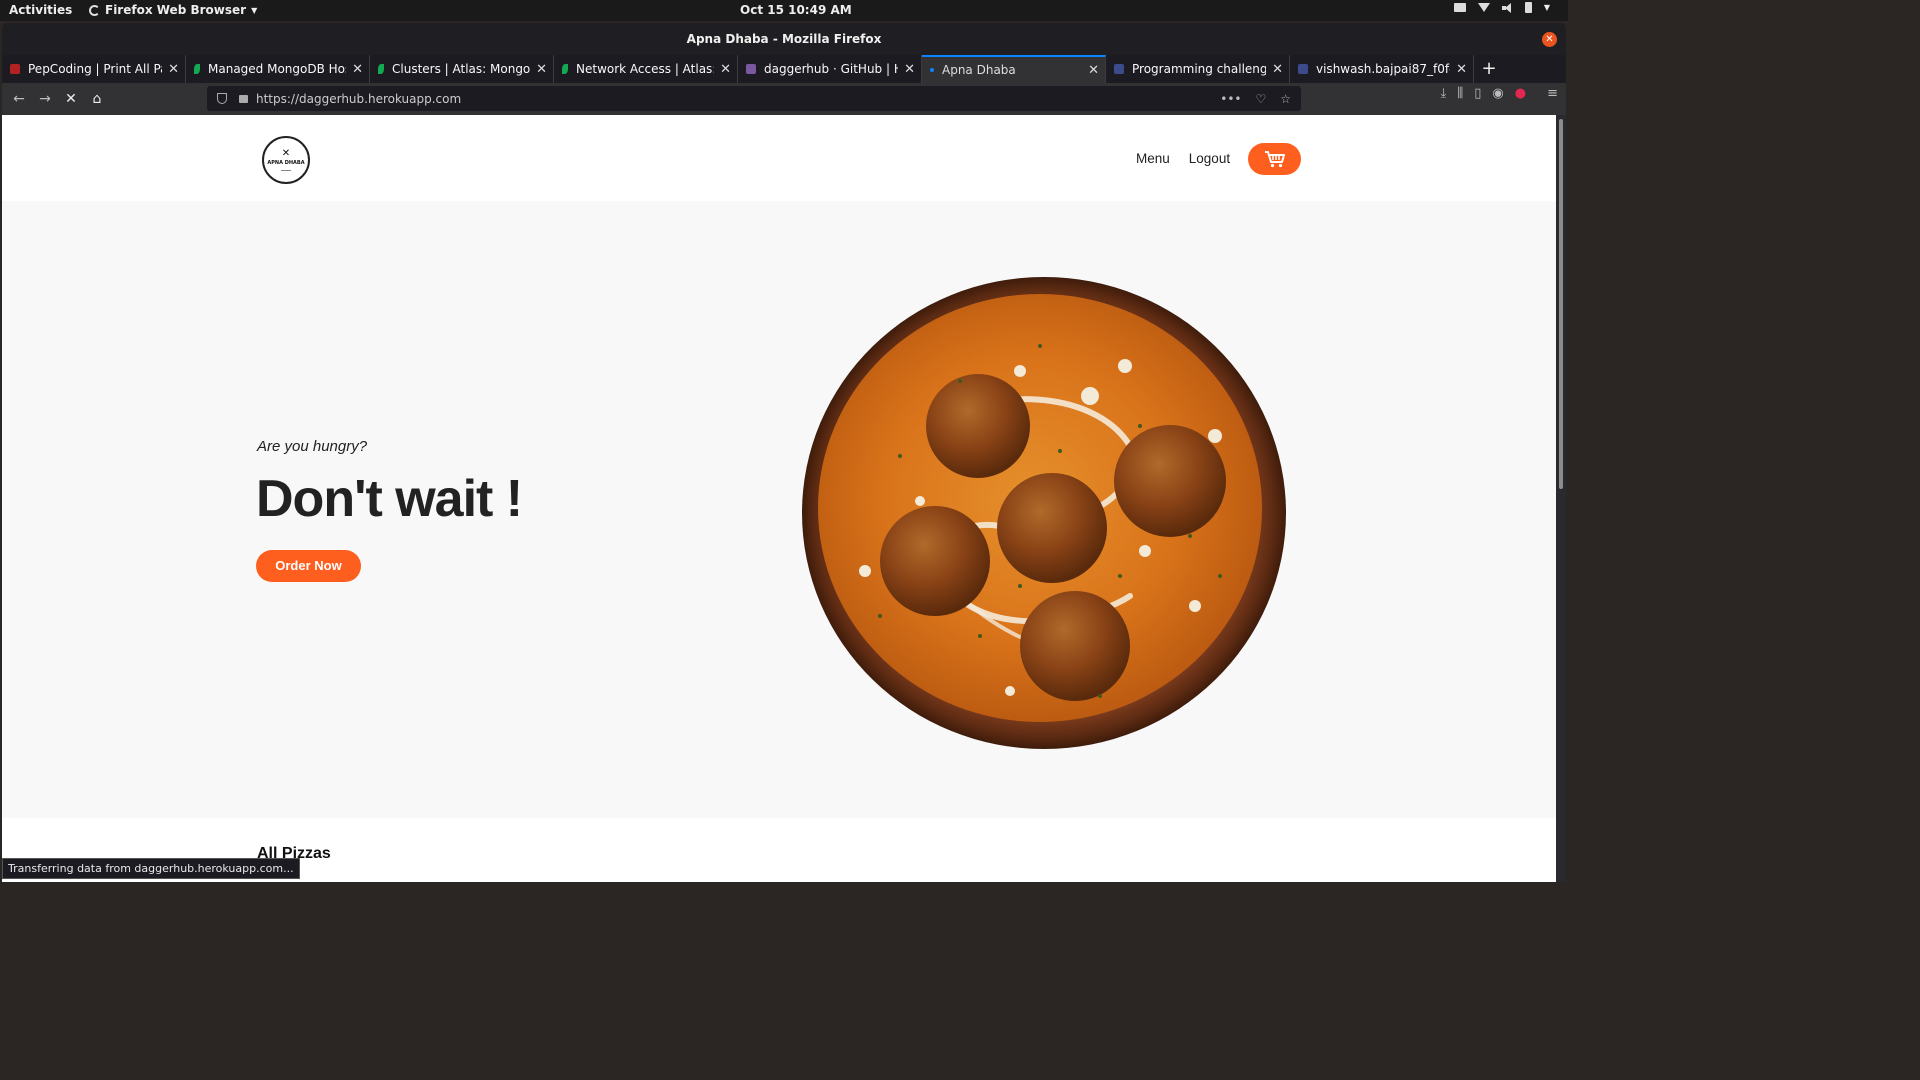  I want to click on tab-title: PepCoding | Print All Paths, so click(95, 69).